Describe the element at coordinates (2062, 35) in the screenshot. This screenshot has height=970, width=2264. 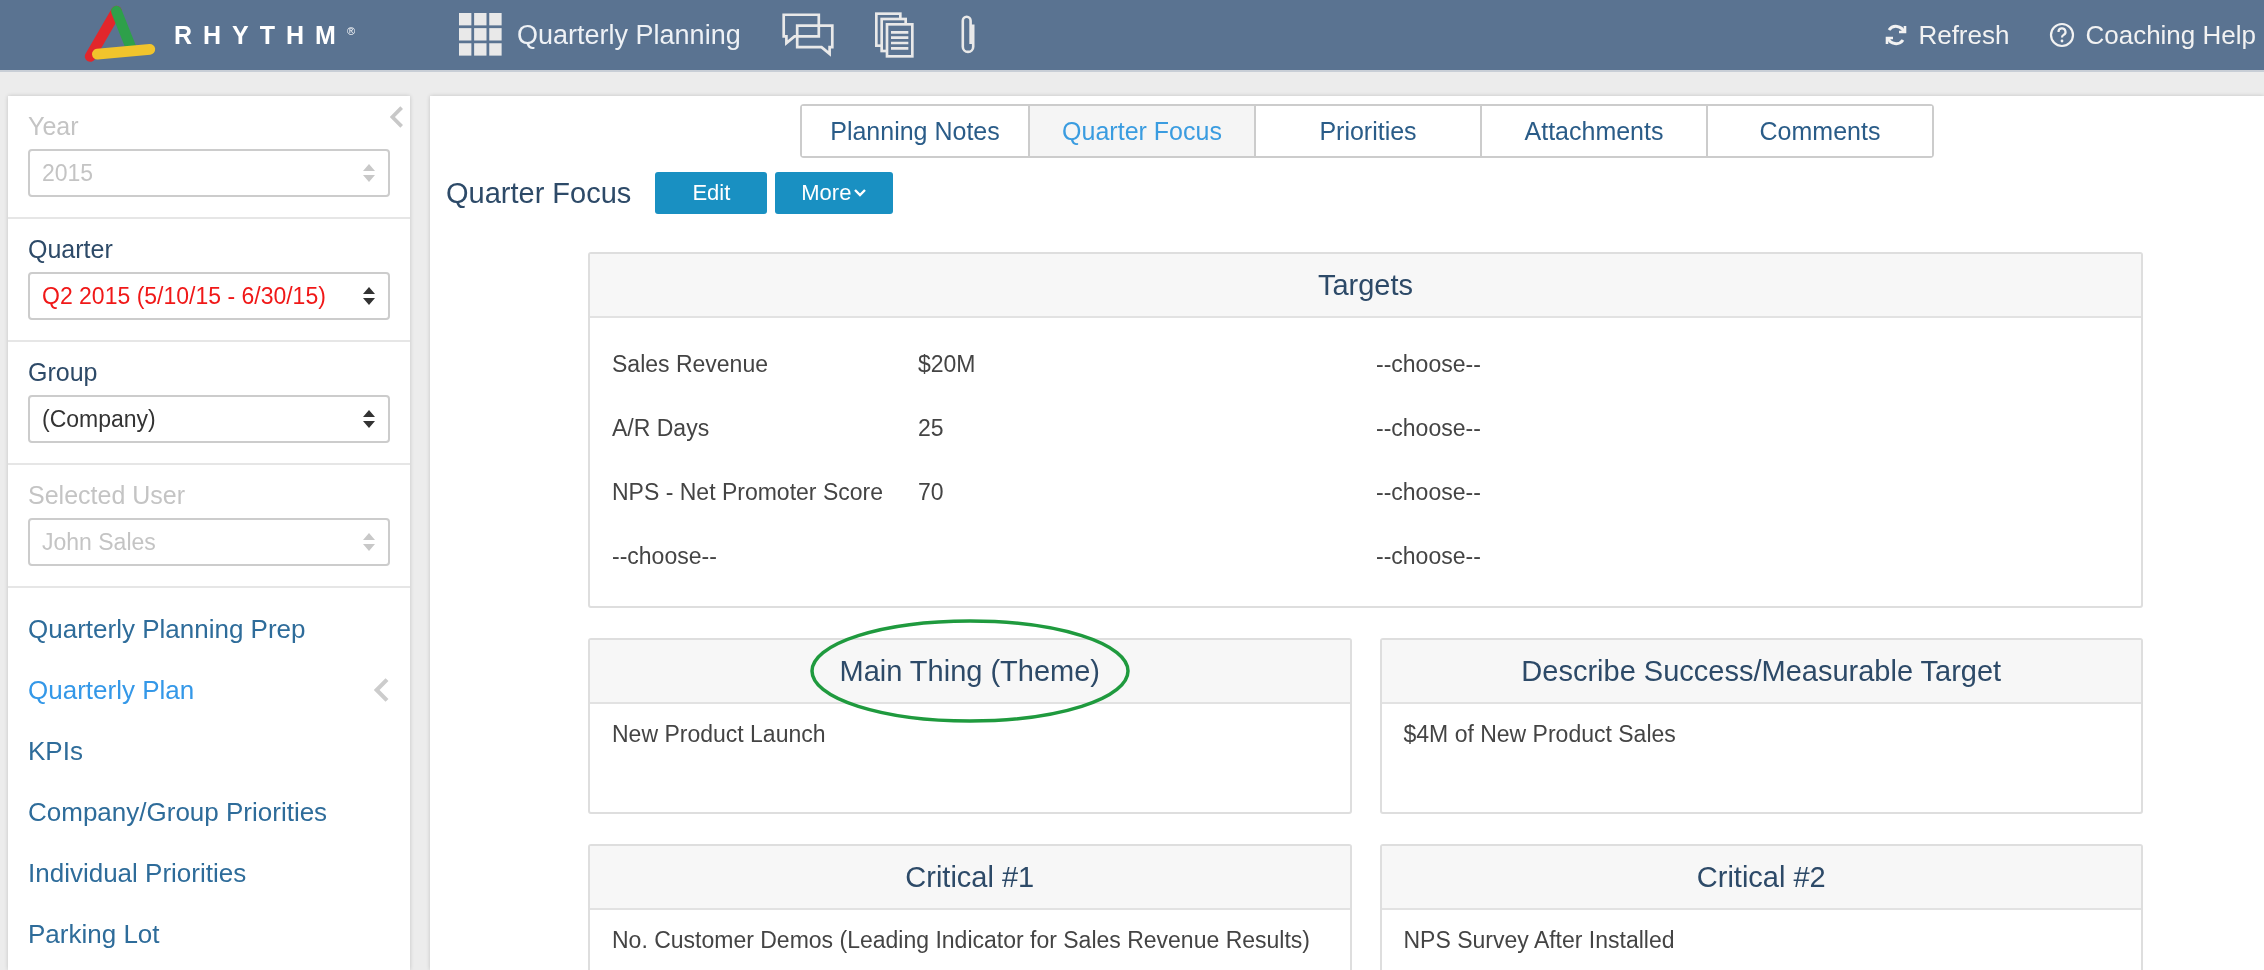
I see `help-icon` at that location.